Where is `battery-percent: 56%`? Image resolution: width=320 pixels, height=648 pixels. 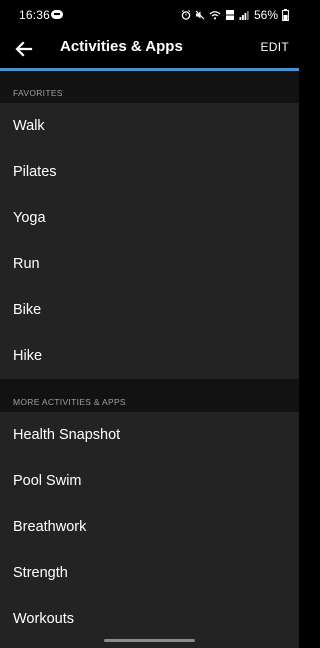 battery-percent: 56% is located at coordinates (265, 15).